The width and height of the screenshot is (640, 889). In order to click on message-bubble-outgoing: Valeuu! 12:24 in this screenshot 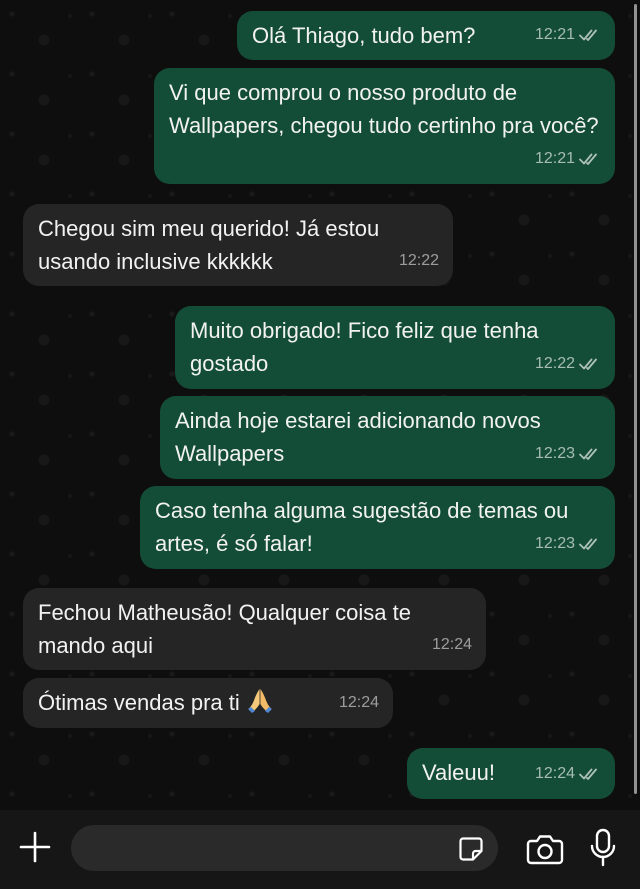, I will do `click(511, 773)`.